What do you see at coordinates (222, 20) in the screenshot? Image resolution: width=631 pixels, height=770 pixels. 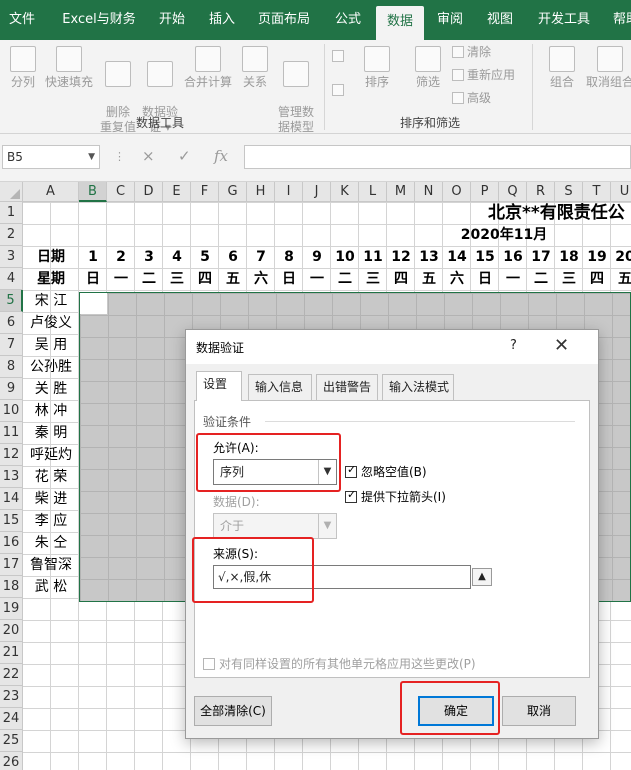 I see `tab-insert: 插入` at bounding box center [222, 20].